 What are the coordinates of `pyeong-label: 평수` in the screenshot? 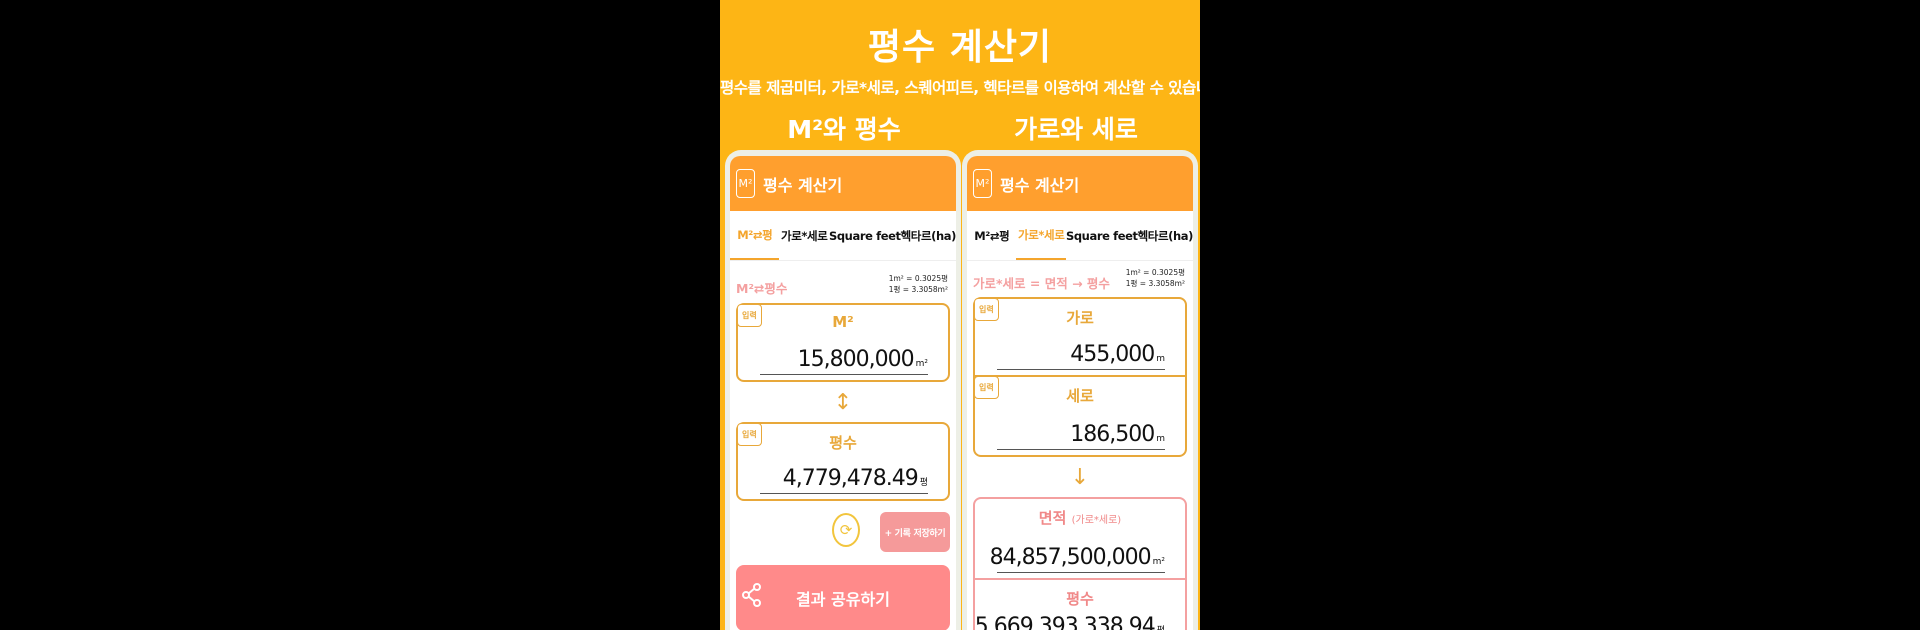 It's located at (843, 443).